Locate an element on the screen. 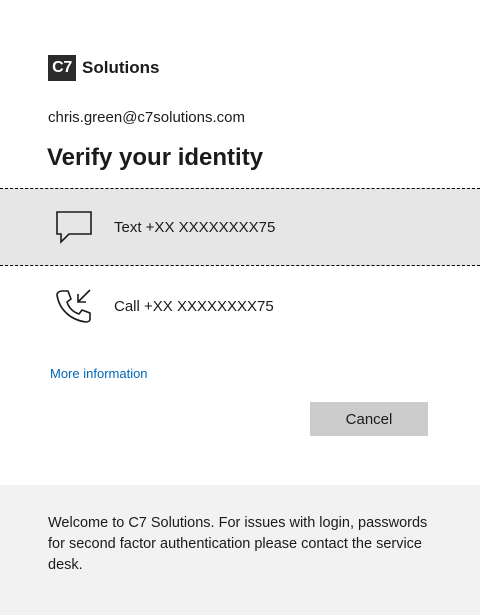 The width and height of the screenshot is (480, 615). cancel-button: Cancel is located at coordinates (369, 419).